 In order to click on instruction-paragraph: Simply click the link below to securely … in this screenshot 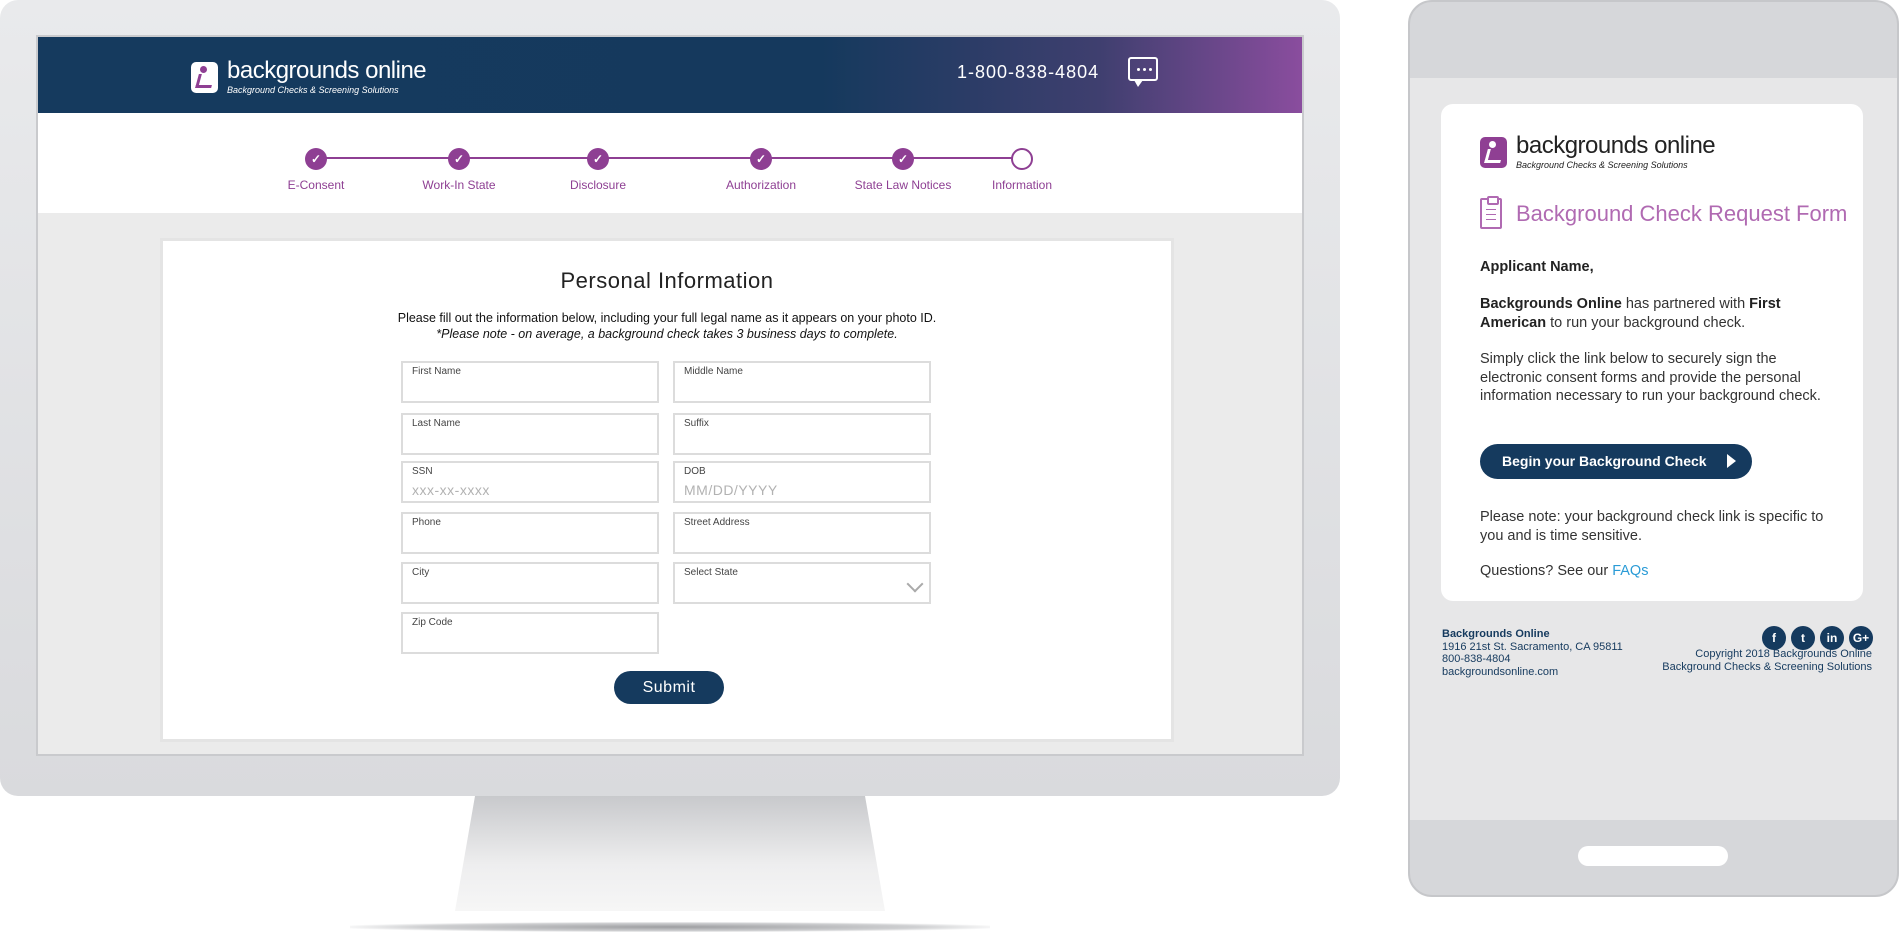, I will do `click(1650, 377)`.